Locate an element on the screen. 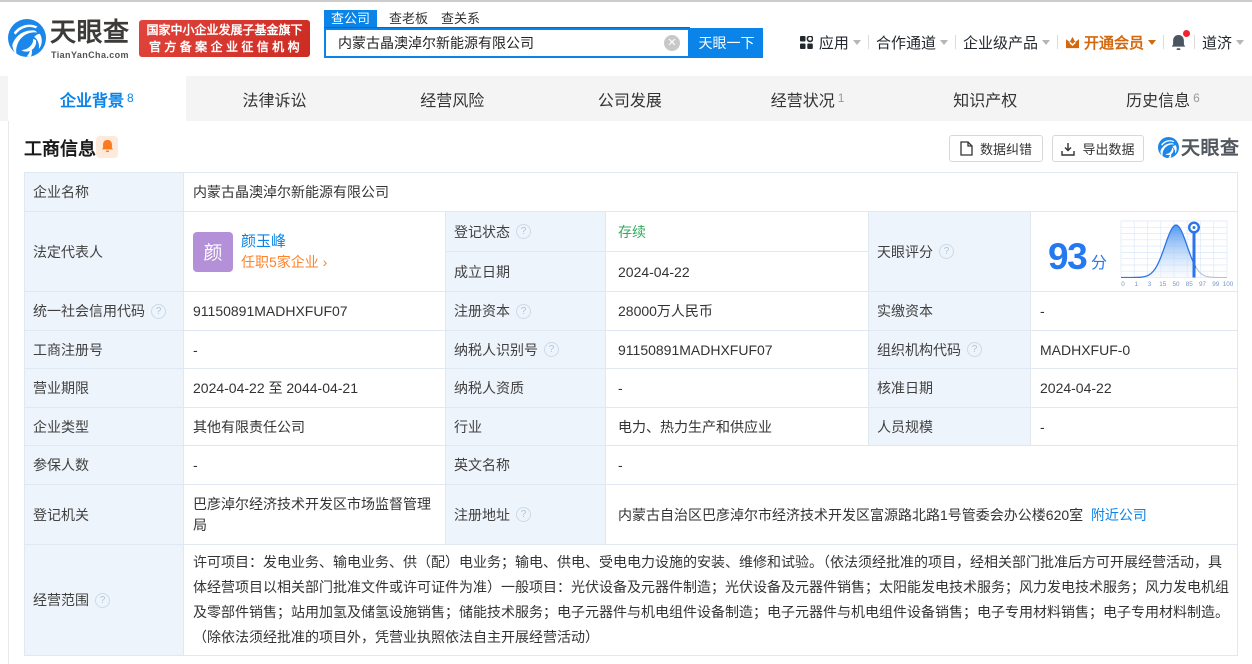  svg-text: 97 is located at coordinates (1203, 284).